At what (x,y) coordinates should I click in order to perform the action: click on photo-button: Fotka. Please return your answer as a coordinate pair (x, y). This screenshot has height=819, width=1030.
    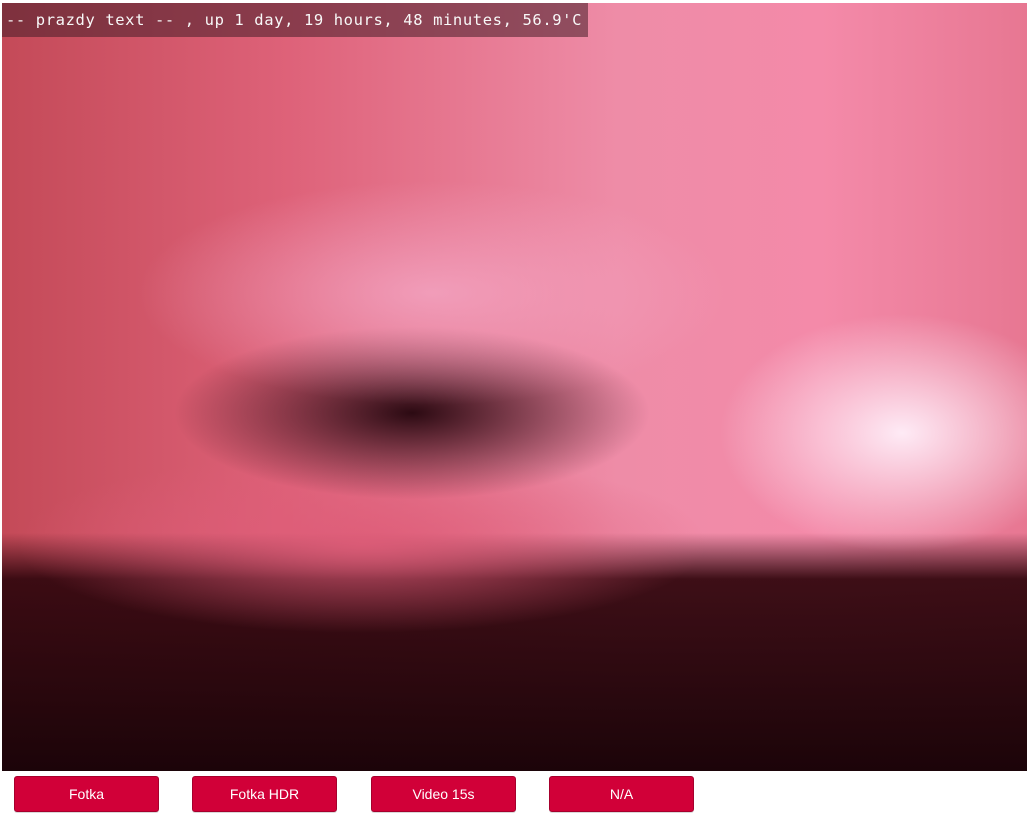
    Looking at the image, I should click on (86, 794).